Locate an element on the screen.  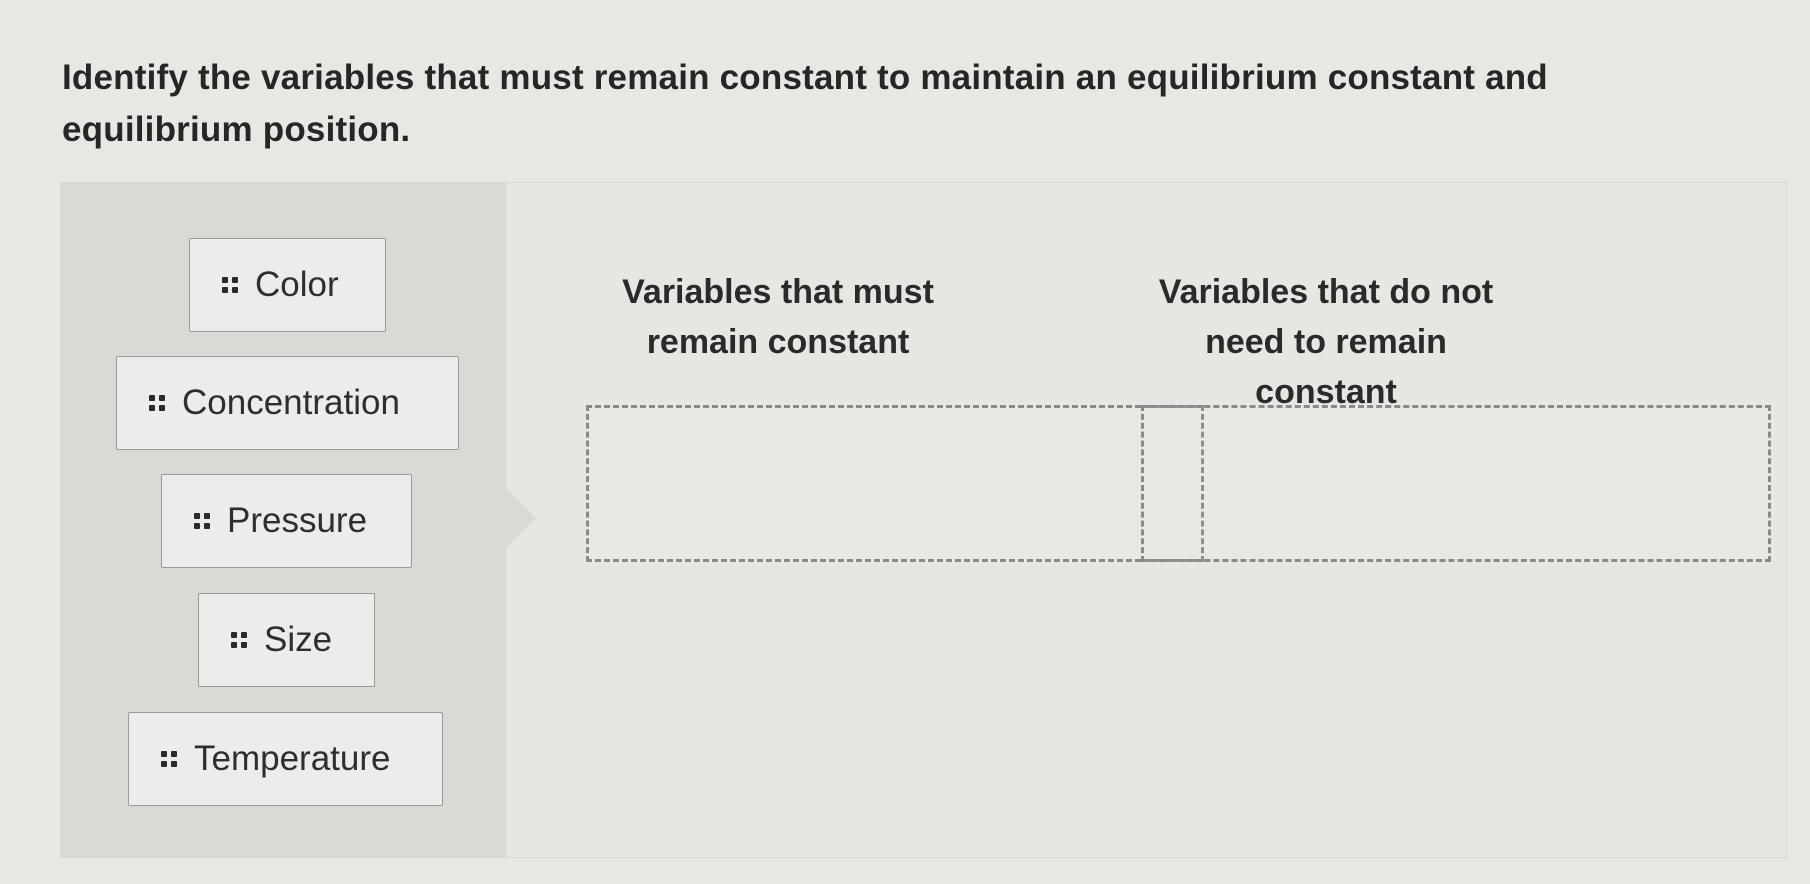
chip-label: Color is located at coordinates (297, 284).